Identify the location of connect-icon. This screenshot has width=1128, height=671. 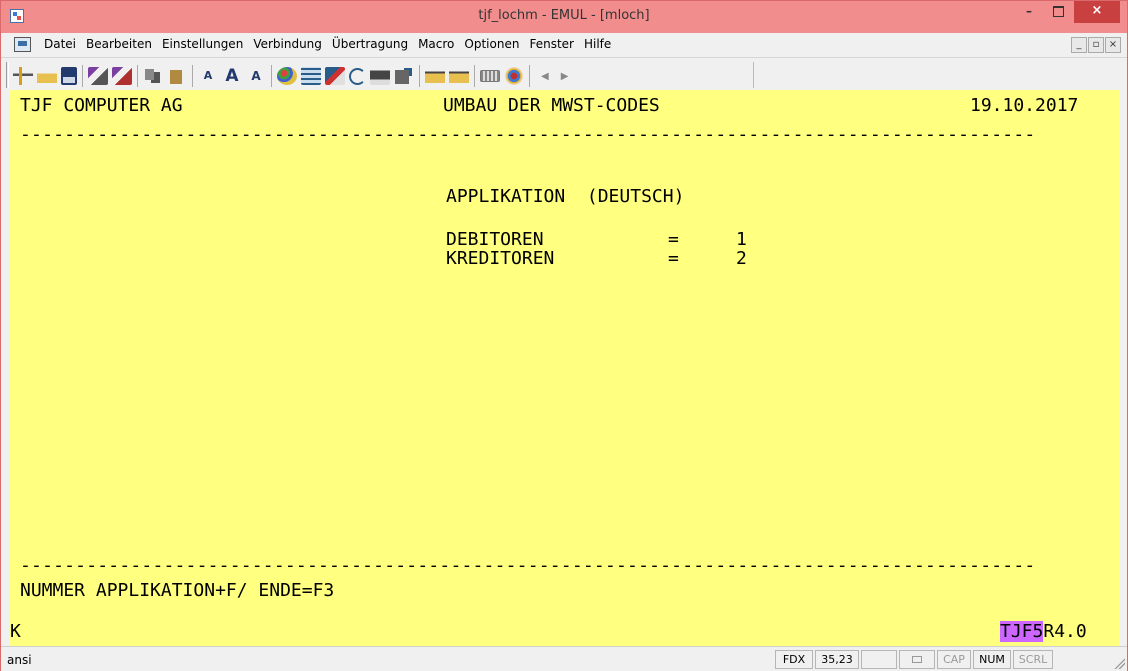
(23, 76).